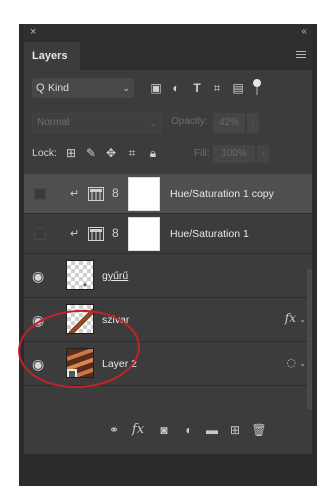 This screenshot has height=486, width=333. I want to click on adjustment-filter-icon: ◐, so click(176, 88).